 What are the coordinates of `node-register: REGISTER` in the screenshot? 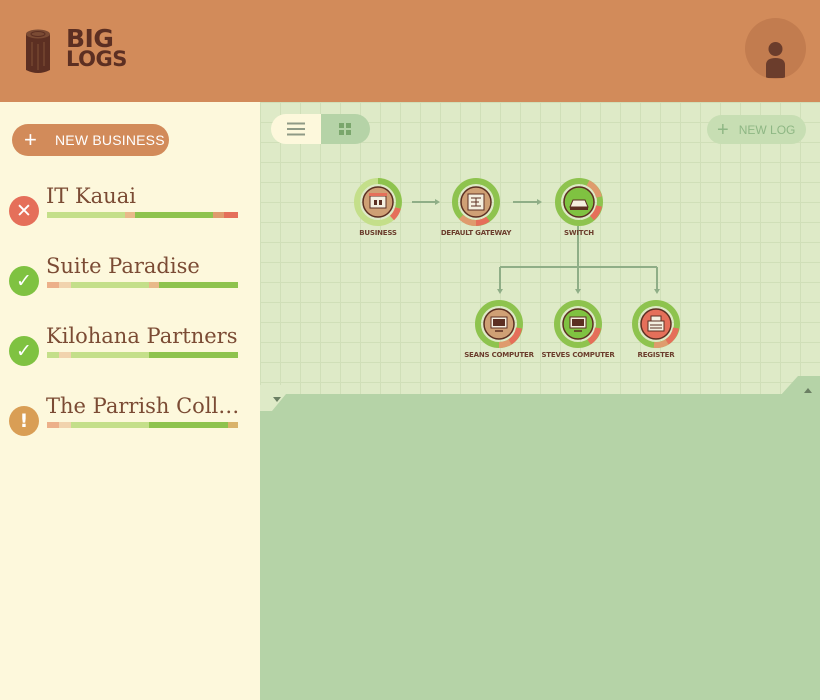 It's located at (656, 335).